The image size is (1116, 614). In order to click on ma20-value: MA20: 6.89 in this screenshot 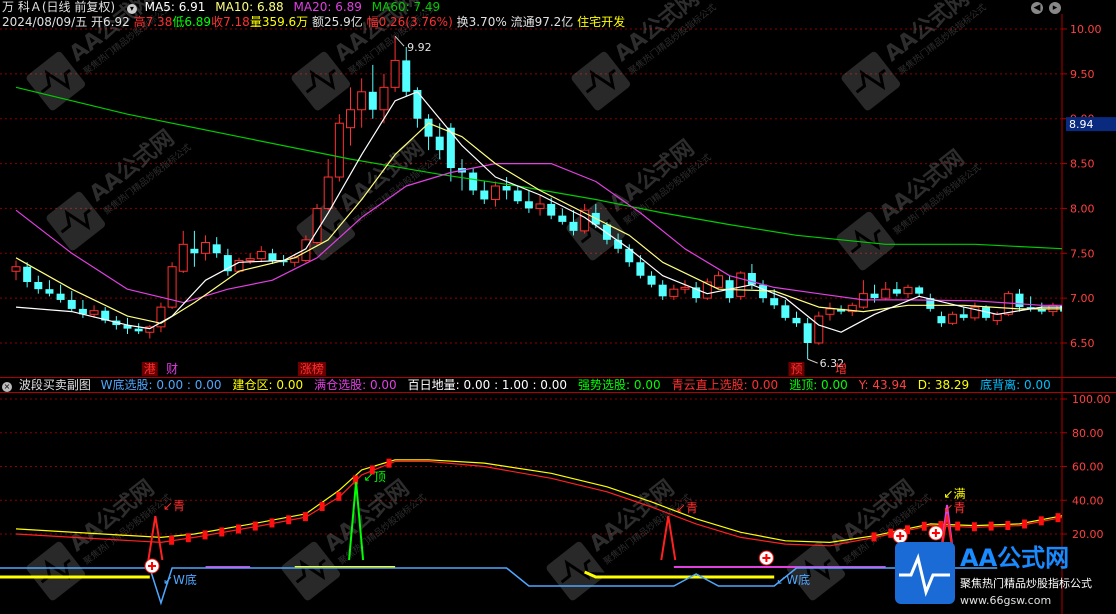, I will do `click(327, 7)`.